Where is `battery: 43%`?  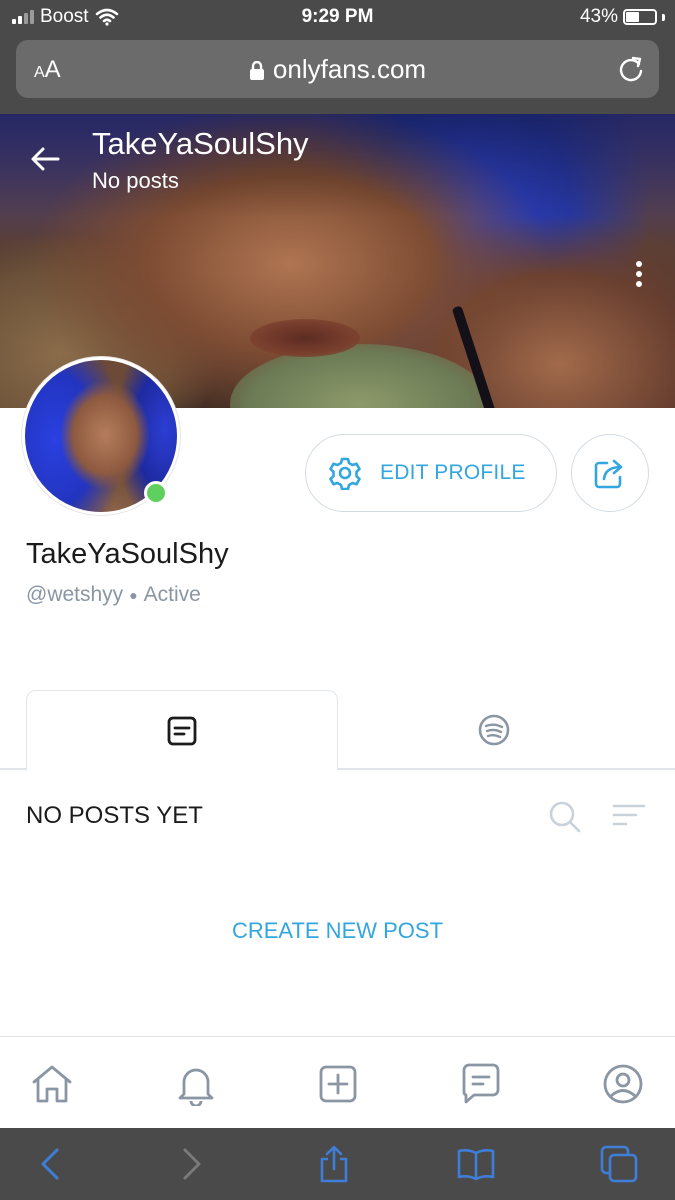 battery: 43% is located at coordinates (622, 17).